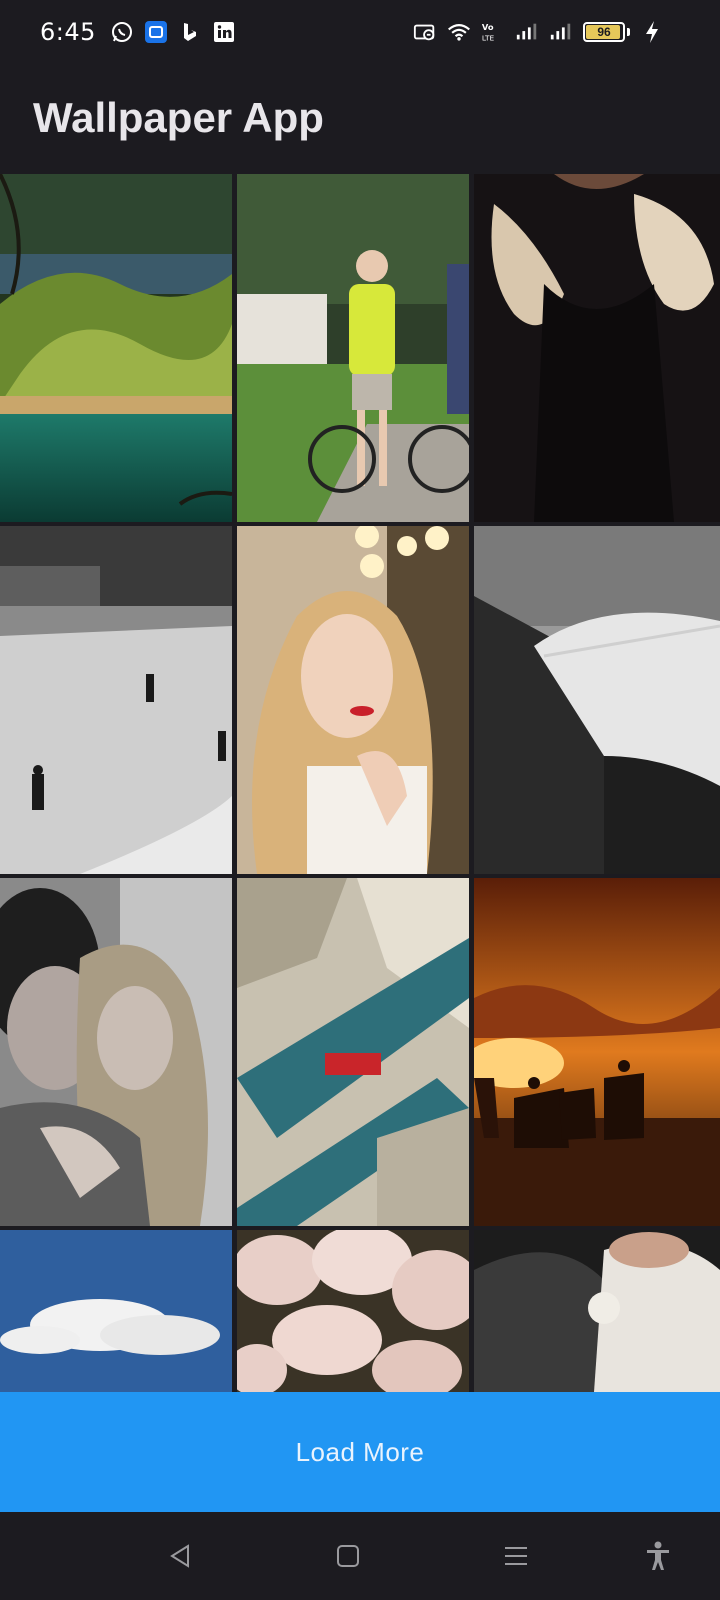 This screenshot has height=1600, width=720. Describe the element at coordinates (116, 700) in the screenshot. I see `wallpaper-tile-beach-walkers` at that location.